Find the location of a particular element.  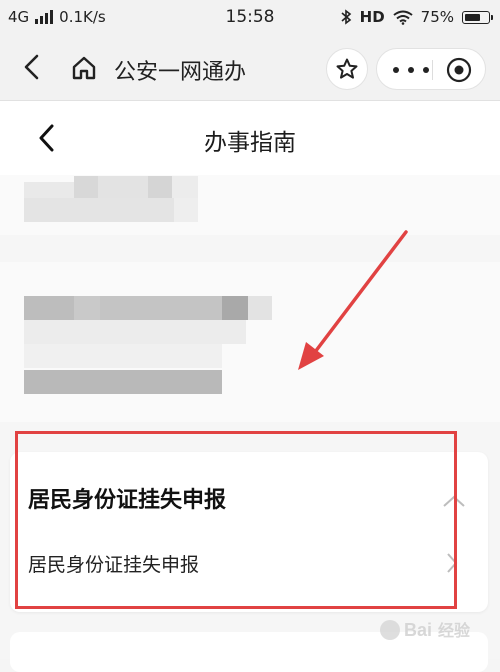

watermark-logo: Bai 经验 is located at coordinates (435, 630).